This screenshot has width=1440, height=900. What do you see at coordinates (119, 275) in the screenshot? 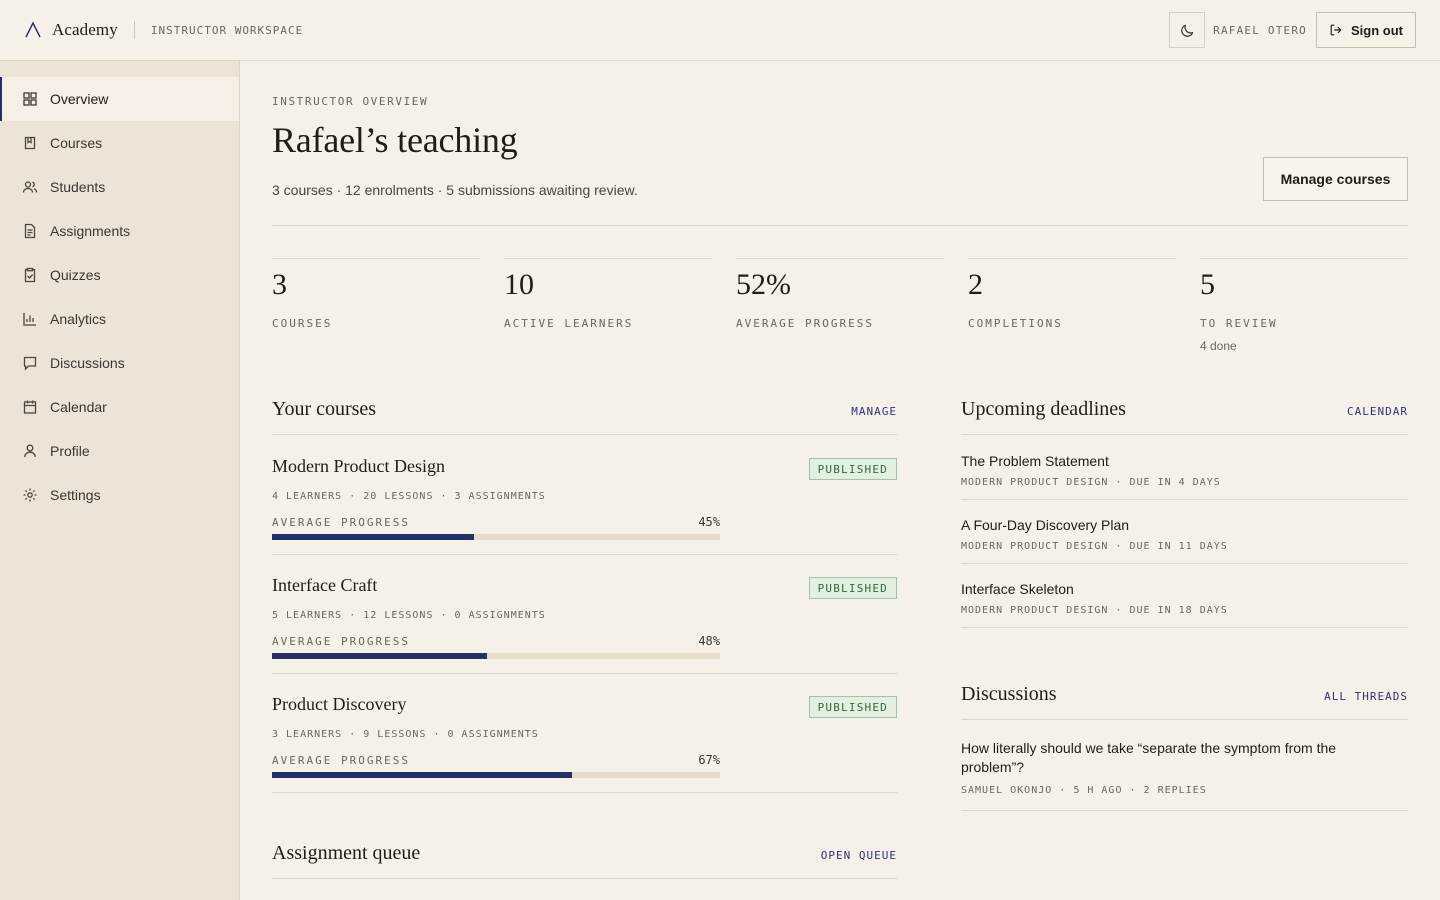
I see `sidebar-item-quizzes: Quizzes` at bounding box center [119, 275].